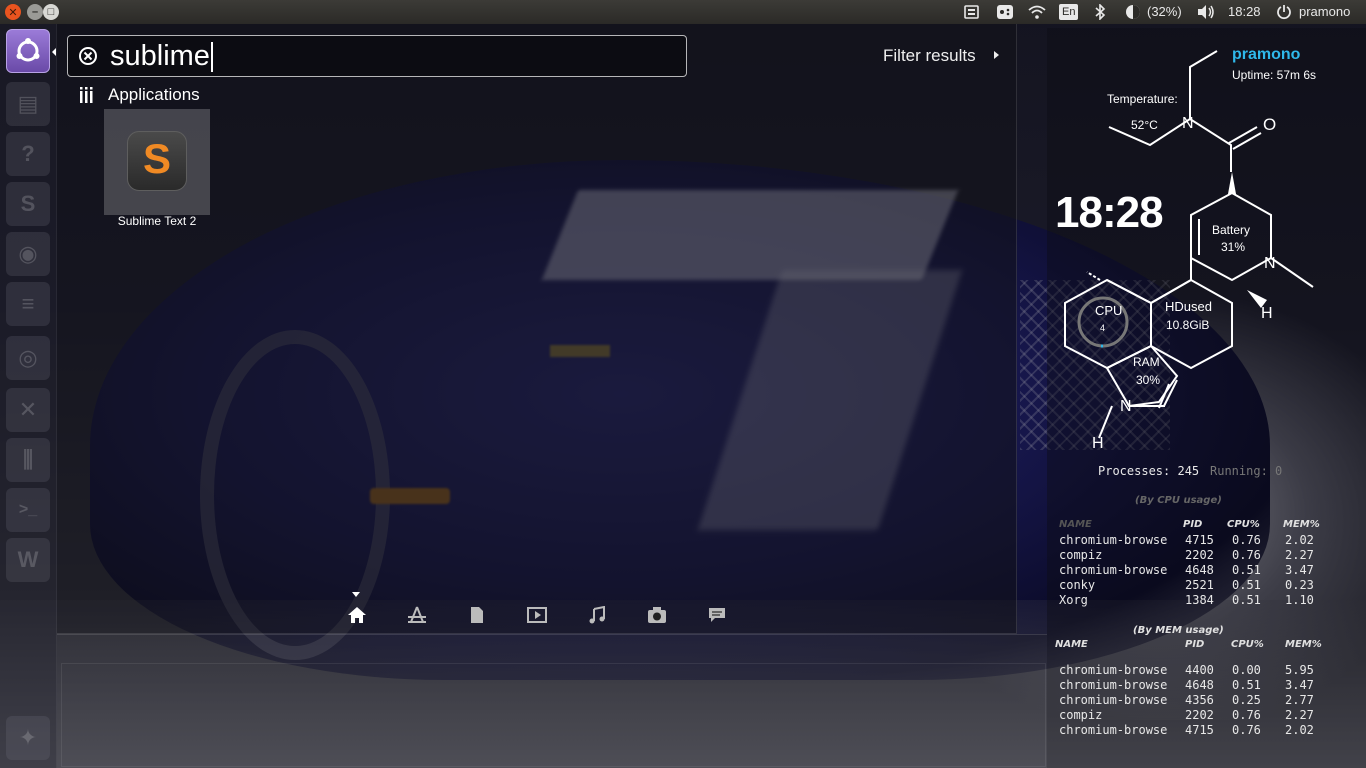  I want to click on process-cell: 2521, so click(1199, 585).